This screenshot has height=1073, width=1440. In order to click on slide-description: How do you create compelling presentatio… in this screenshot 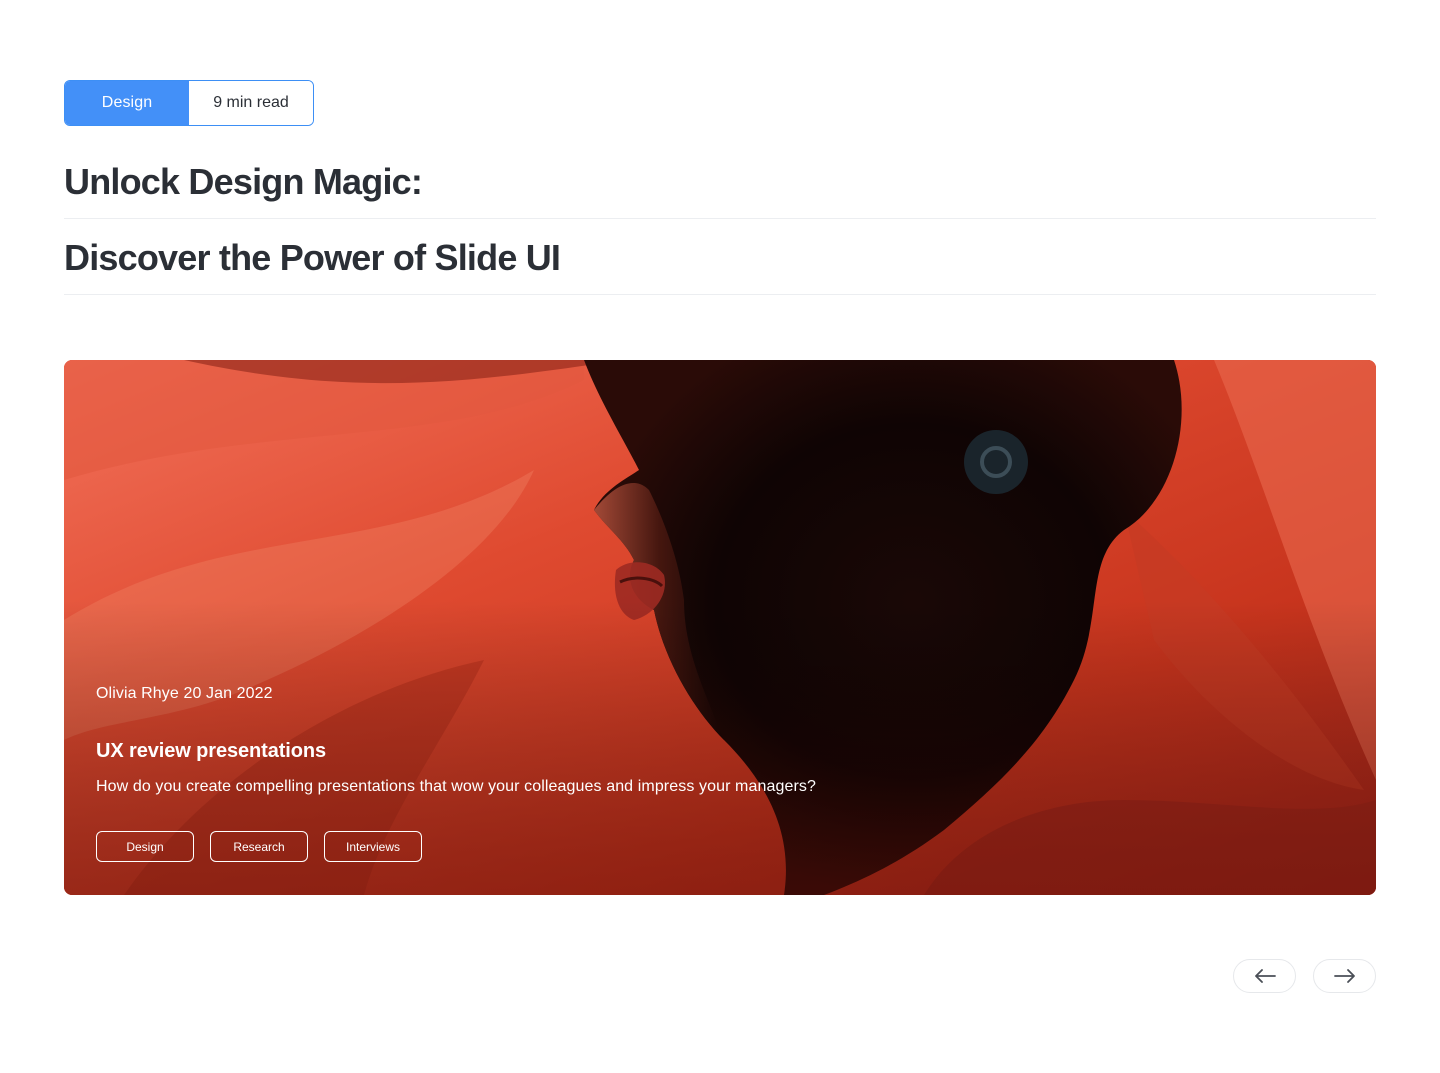, I will do `click(456, 786)`.